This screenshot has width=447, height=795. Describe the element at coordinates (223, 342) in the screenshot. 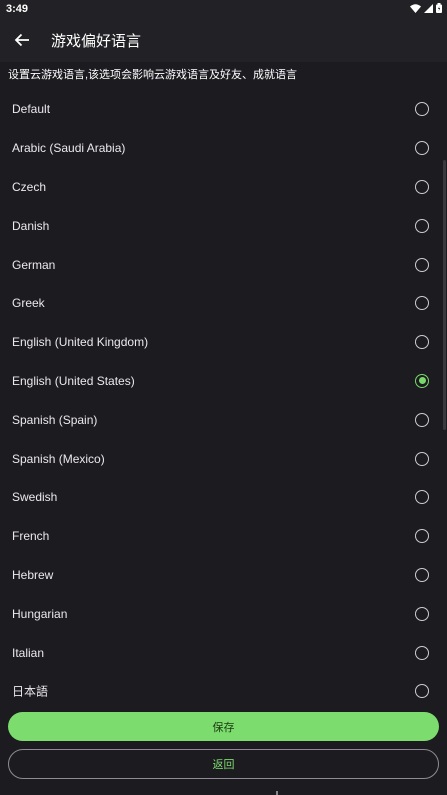

I see `language-item-english-uk: English (United Kingdom)` at that location.